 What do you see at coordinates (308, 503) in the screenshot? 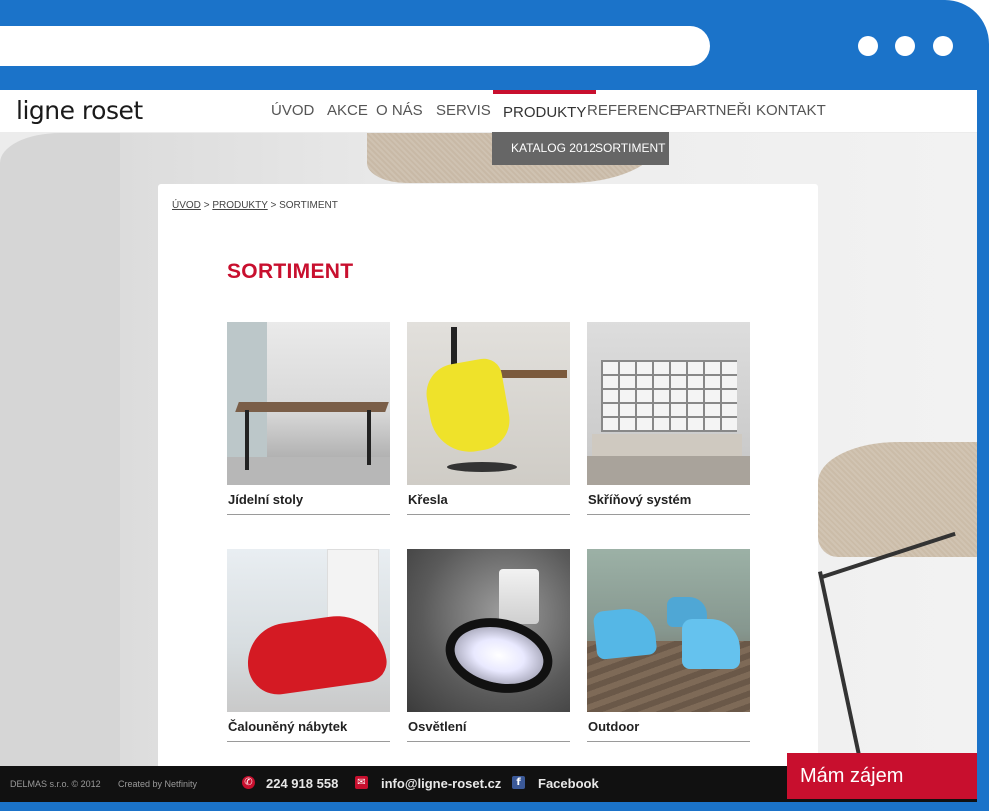
I see `category-label: Jídelní stoly` at bounding box center [308, 503].